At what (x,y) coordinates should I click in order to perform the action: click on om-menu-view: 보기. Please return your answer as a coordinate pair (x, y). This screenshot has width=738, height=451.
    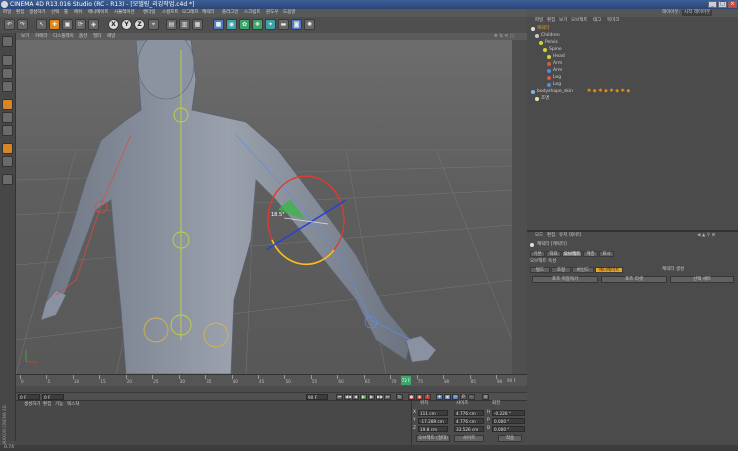
    Looking at the image, I should click on (563, 21).